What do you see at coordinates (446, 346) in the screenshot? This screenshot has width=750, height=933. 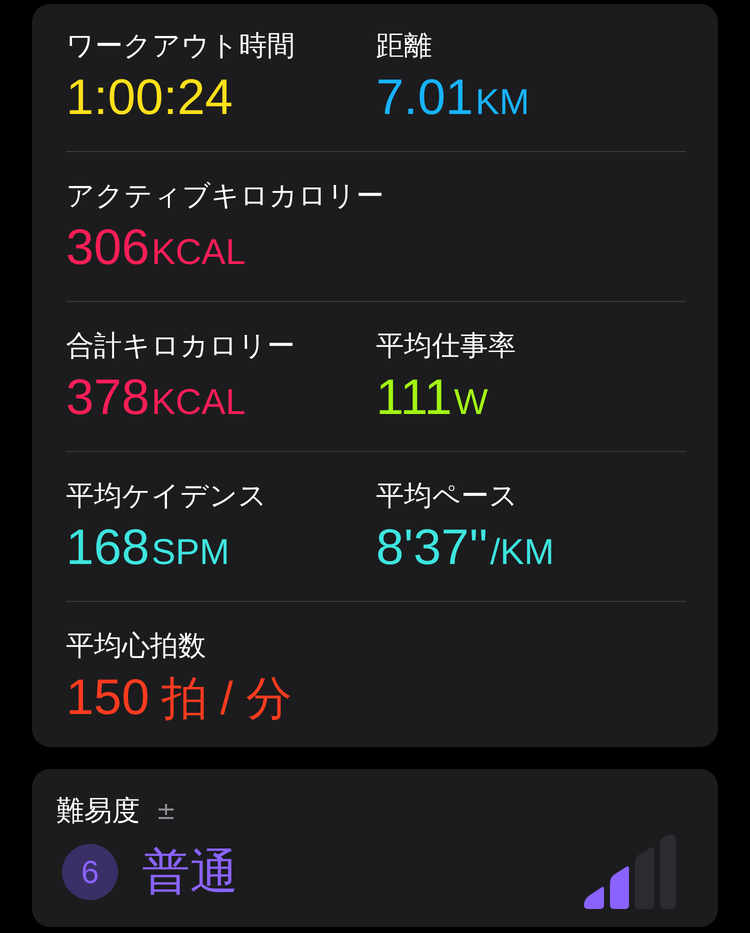 I see `metric-label: 平均仕事率` at bounding box center [446, 346].